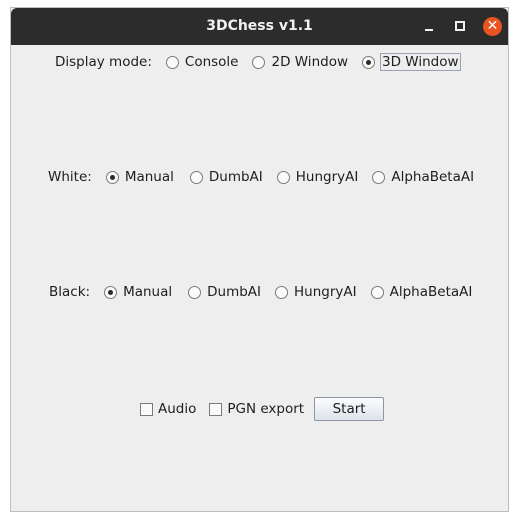 The width and height of the screenshot is (520, 518). I want to click on black-radio-hungryai: HungryAI, so click(316, 292).